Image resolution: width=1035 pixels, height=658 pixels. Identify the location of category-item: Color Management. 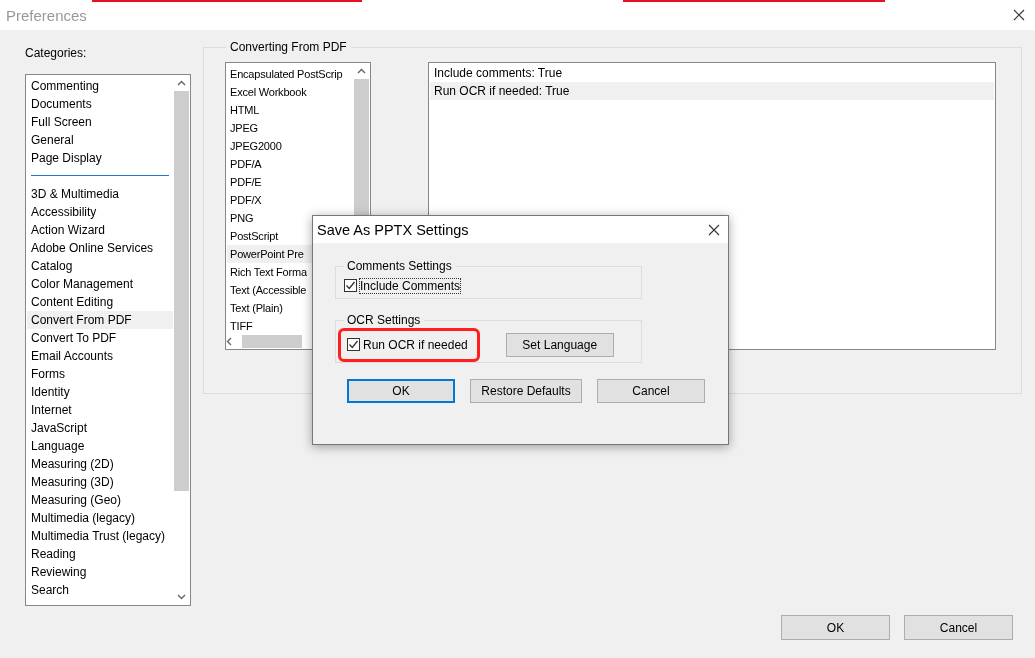
(100, 284).